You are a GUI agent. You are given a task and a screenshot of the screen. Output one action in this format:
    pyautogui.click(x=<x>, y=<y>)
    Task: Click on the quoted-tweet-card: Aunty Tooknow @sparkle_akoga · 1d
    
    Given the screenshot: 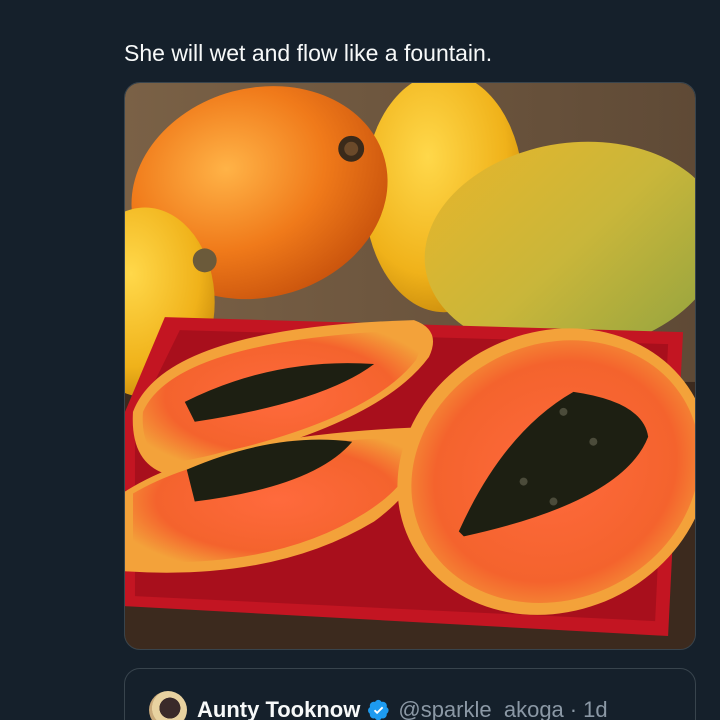 What is the action you would take?
    pyautogui.click(x=410, y=694)
    